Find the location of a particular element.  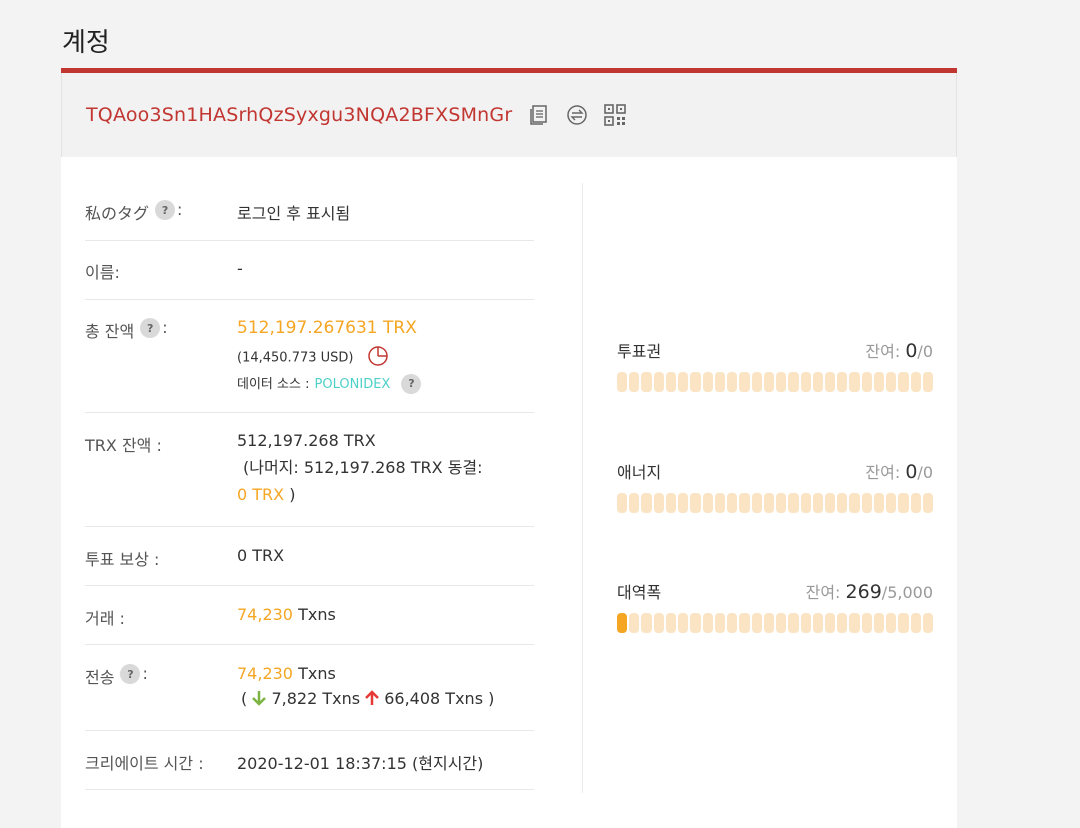

row-vote-reward: 투표 보상 : 0 TRX is located at coordinates (309, 556).